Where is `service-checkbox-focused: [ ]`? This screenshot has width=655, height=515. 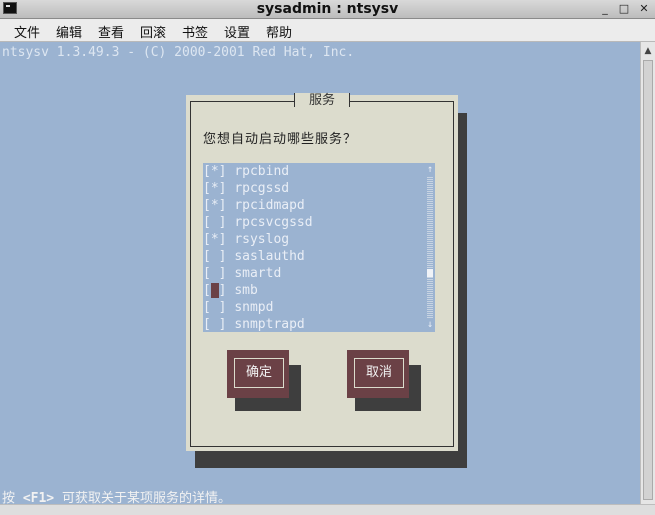
service-checkbox-focused: [ ] is located at coordinates (214, 290).